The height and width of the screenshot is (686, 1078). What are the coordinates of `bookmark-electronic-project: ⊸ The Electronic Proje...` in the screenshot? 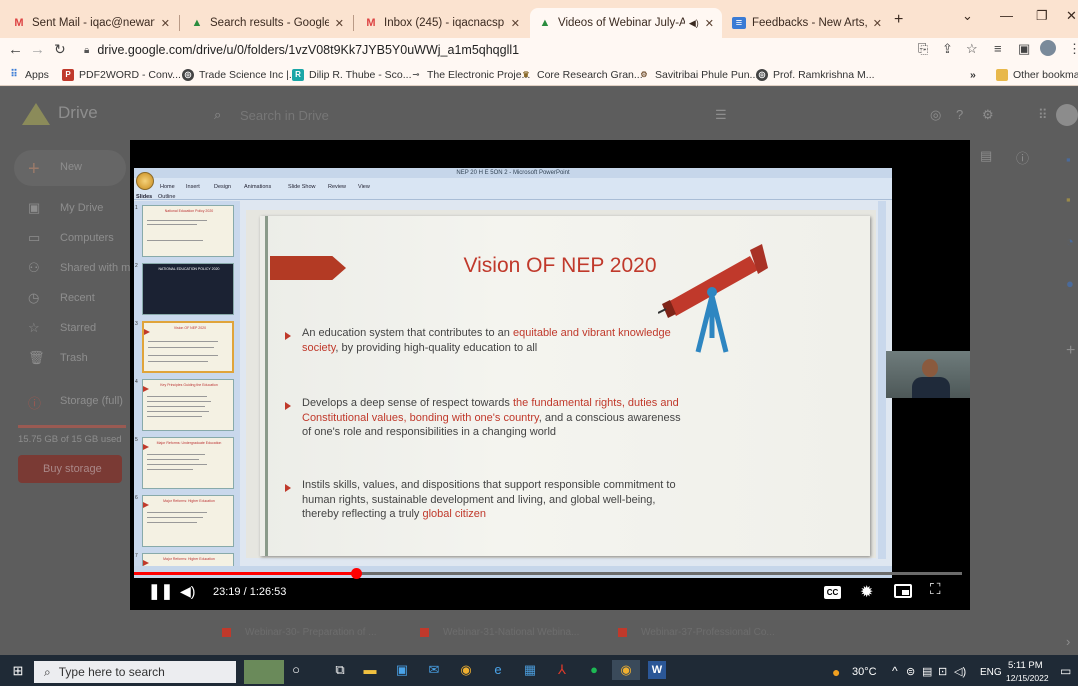 It's located at (470, 75).